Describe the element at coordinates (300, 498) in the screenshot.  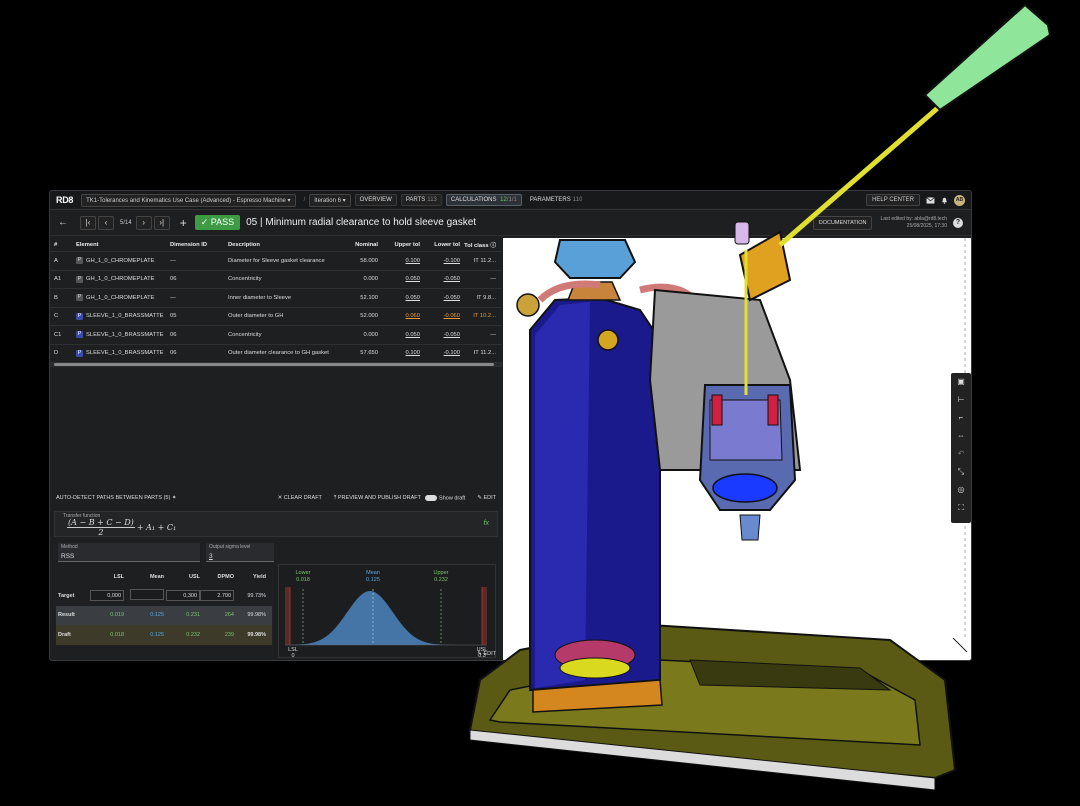
I see `clear-draft-button: ✕ CLEAR DRAFT` at that location.